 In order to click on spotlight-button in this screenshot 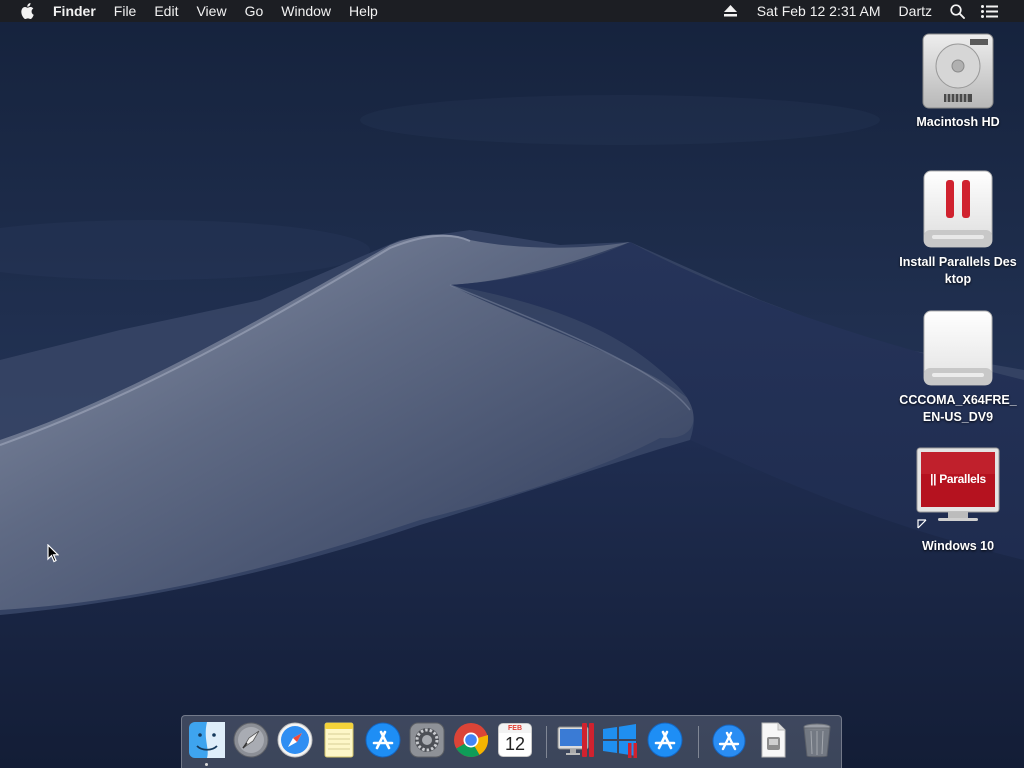, I will do `click(957, 11)`.